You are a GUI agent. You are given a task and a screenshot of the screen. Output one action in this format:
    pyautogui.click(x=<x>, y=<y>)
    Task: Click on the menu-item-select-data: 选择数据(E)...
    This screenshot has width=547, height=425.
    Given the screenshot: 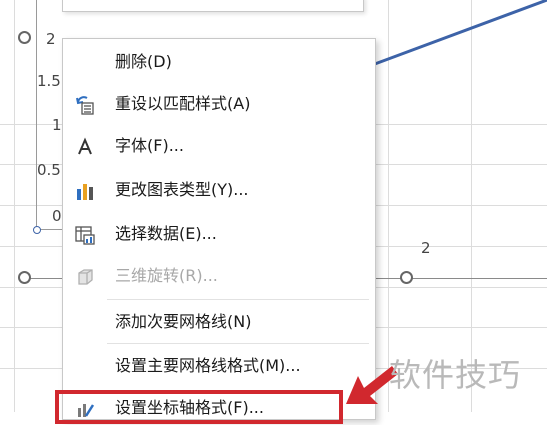 What is the action you would take?
    pyautogui.click(x=219, y=234)
    